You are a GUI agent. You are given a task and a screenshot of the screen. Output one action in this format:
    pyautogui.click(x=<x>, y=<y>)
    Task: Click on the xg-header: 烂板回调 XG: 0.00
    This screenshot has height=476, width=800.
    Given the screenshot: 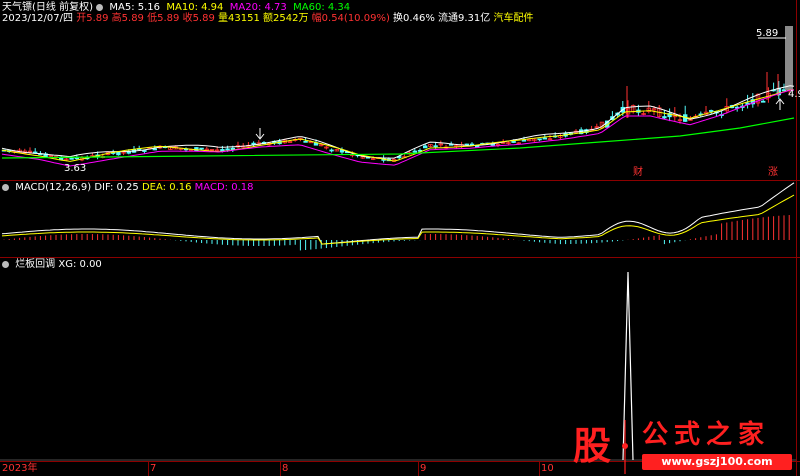 What is the action you would take?
    pyautogui.click(x=52, y=265)
    